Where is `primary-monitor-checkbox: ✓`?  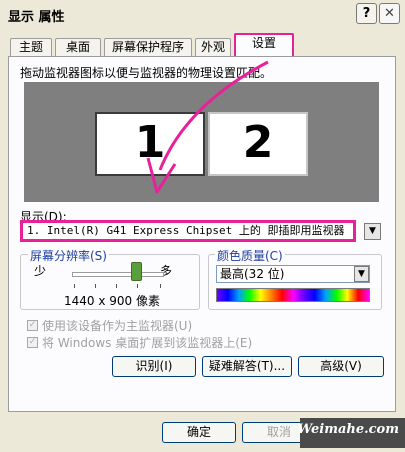
primary-monitor-checkbox: ✓ is located at coordinates (32, 325).